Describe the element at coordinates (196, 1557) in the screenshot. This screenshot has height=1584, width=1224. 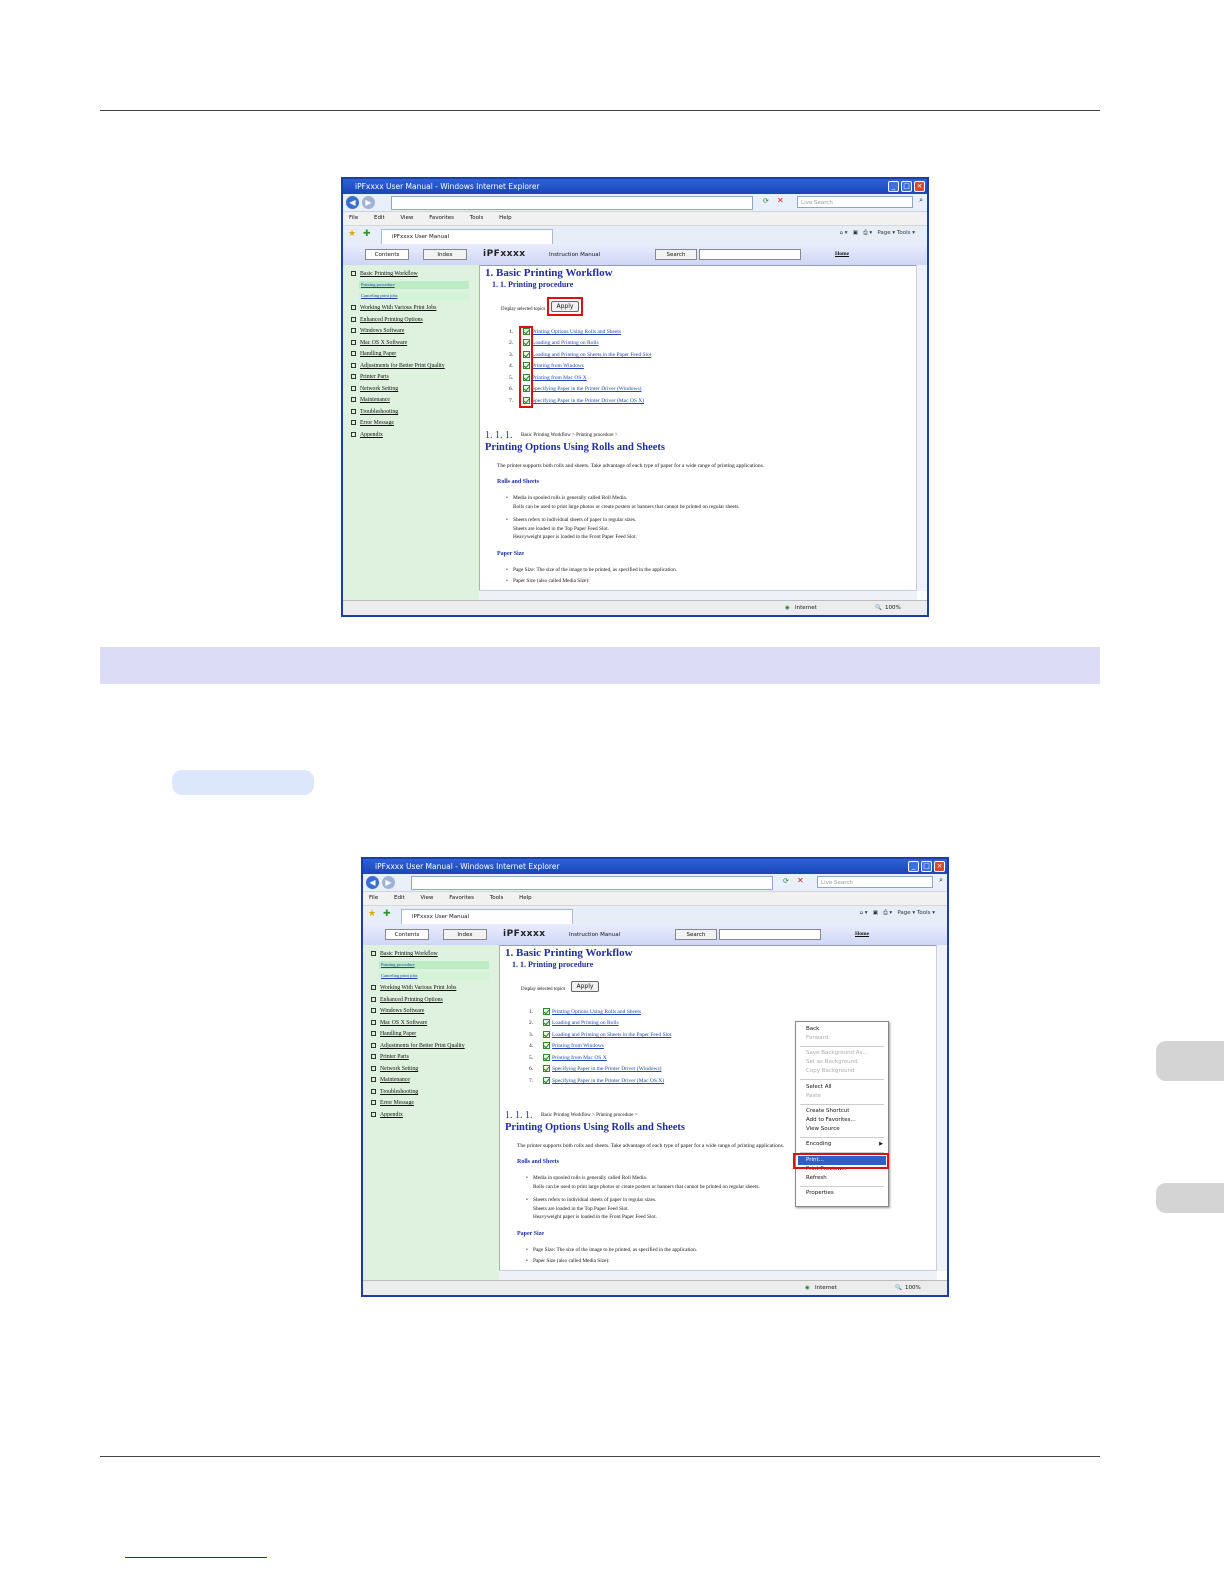
I see `footer-link-underline` at that location.